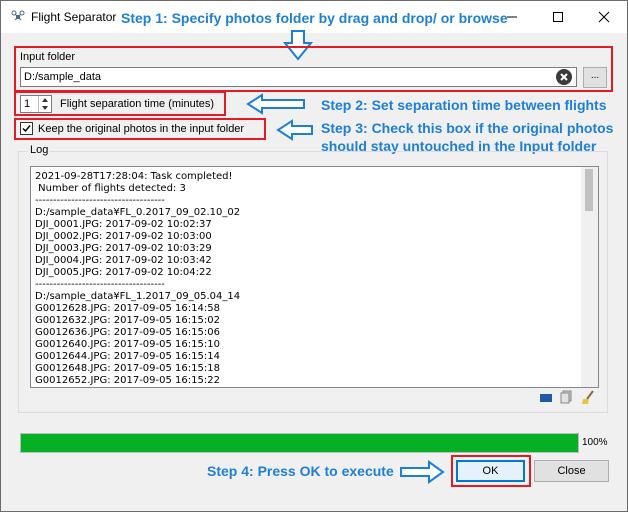 The width and height of the screenshot is (628, 512). I want to click on progress-fill, so click(299, 443).